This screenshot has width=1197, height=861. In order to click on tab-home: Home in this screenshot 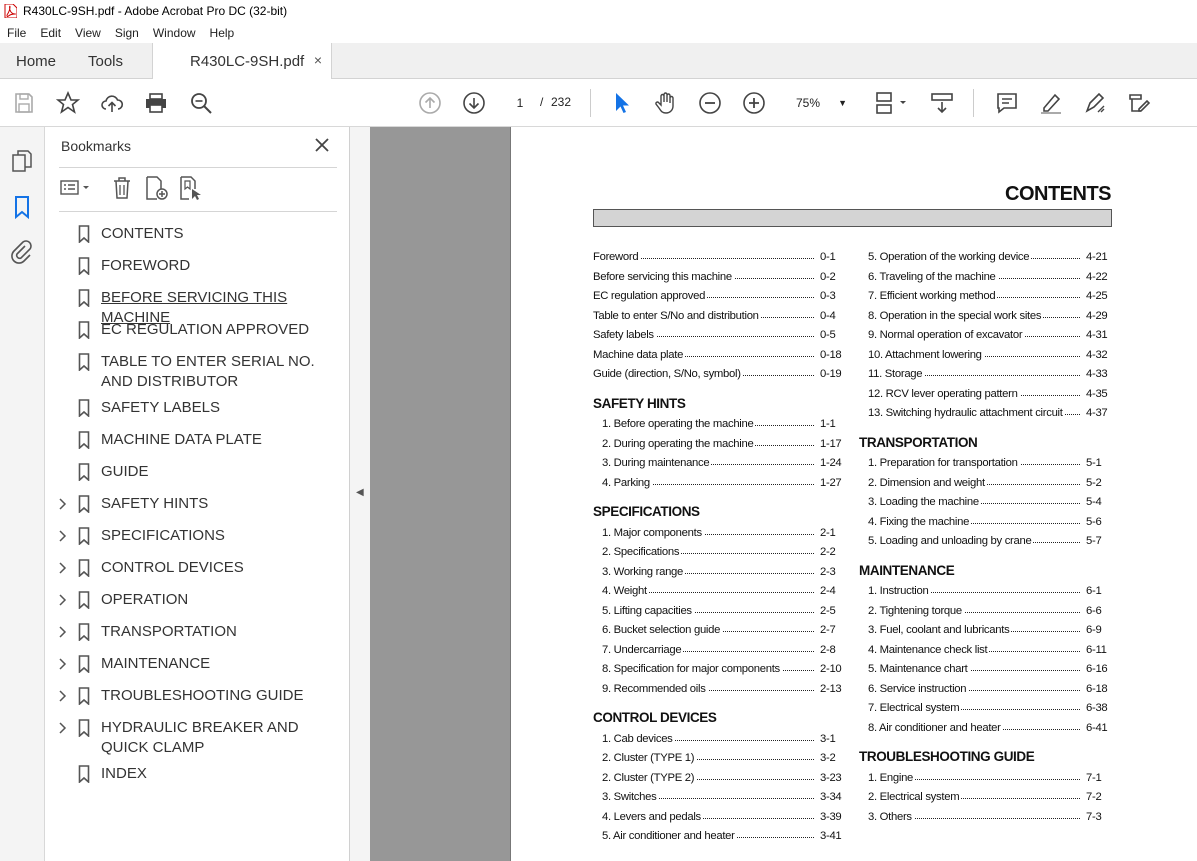, I will do `click(36, 61)`.